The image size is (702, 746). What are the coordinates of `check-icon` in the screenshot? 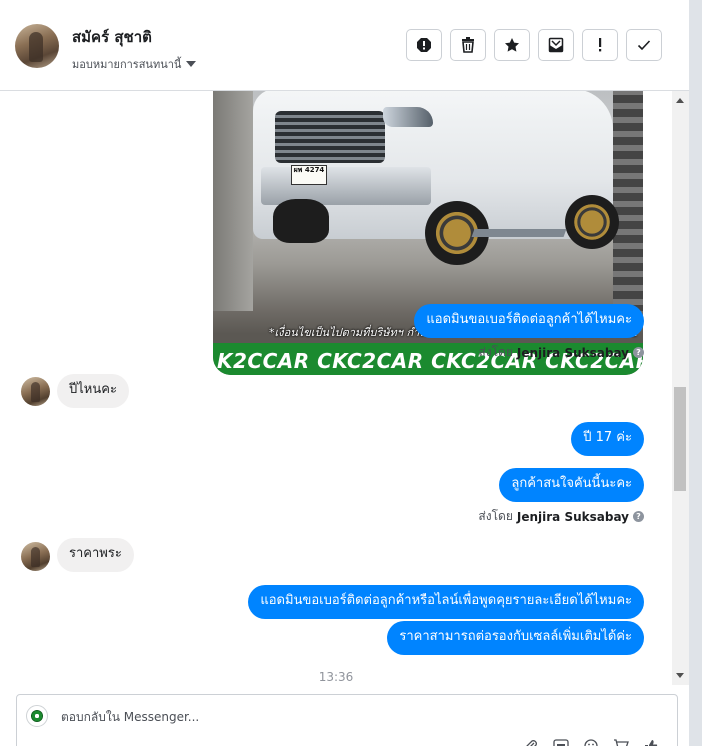 It's located at (644, 45).